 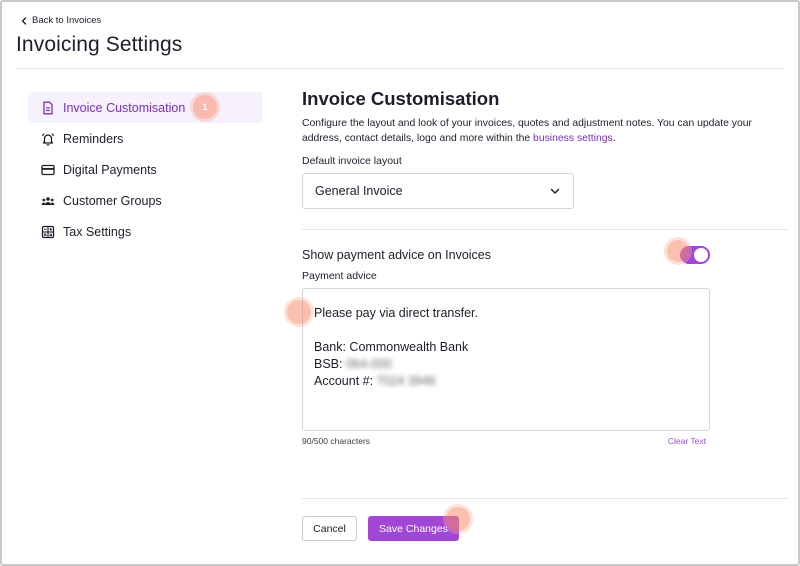 I want to click on sidebar-item-customer-groups: Customer Groups, so click(x=145, y=200).